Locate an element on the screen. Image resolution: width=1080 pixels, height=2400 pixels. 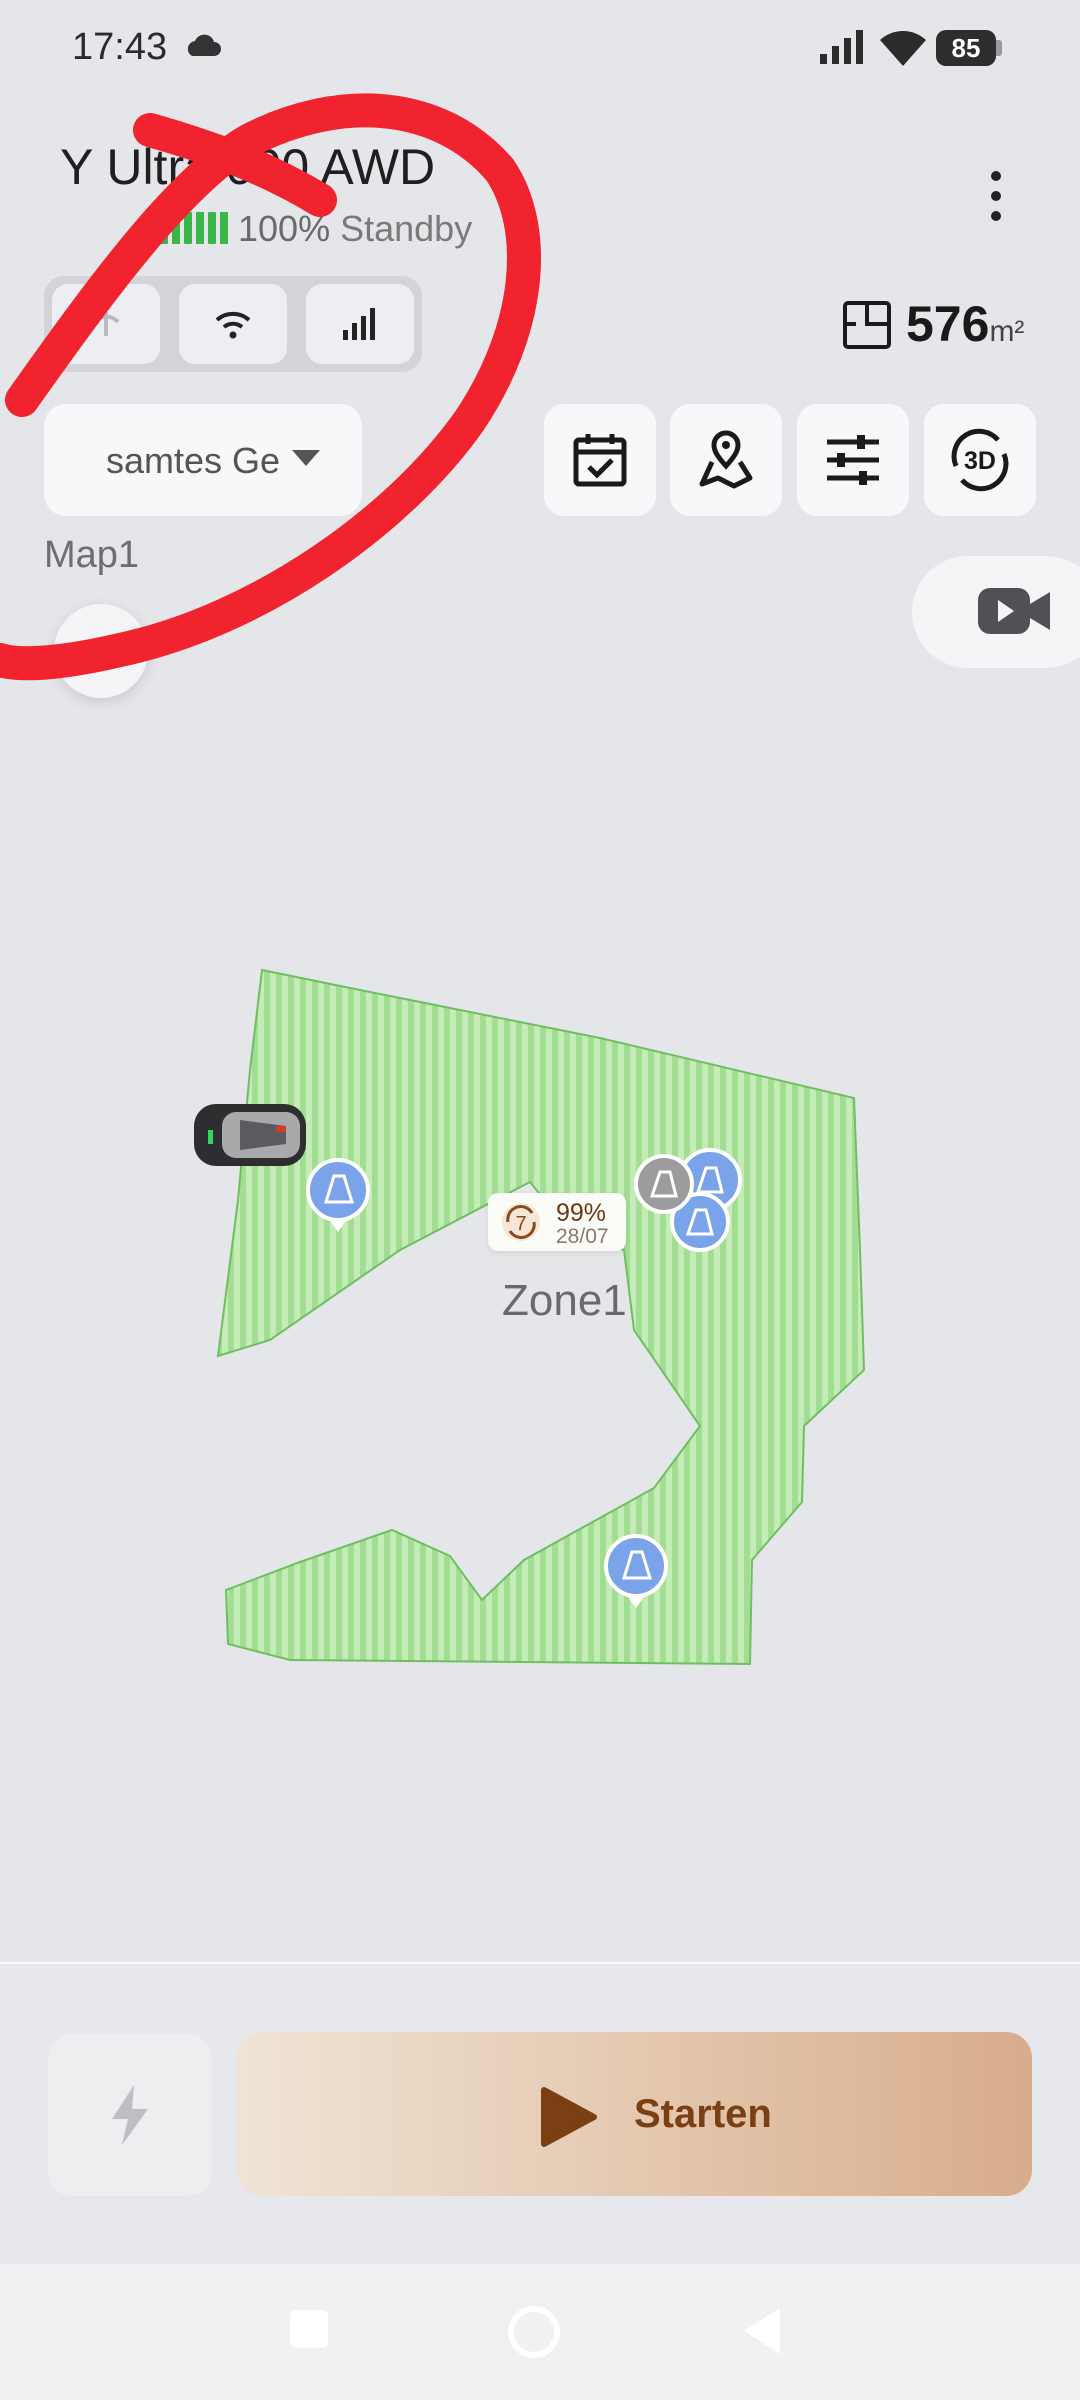
start-button: Starten is located at coordinates (634, 2114).